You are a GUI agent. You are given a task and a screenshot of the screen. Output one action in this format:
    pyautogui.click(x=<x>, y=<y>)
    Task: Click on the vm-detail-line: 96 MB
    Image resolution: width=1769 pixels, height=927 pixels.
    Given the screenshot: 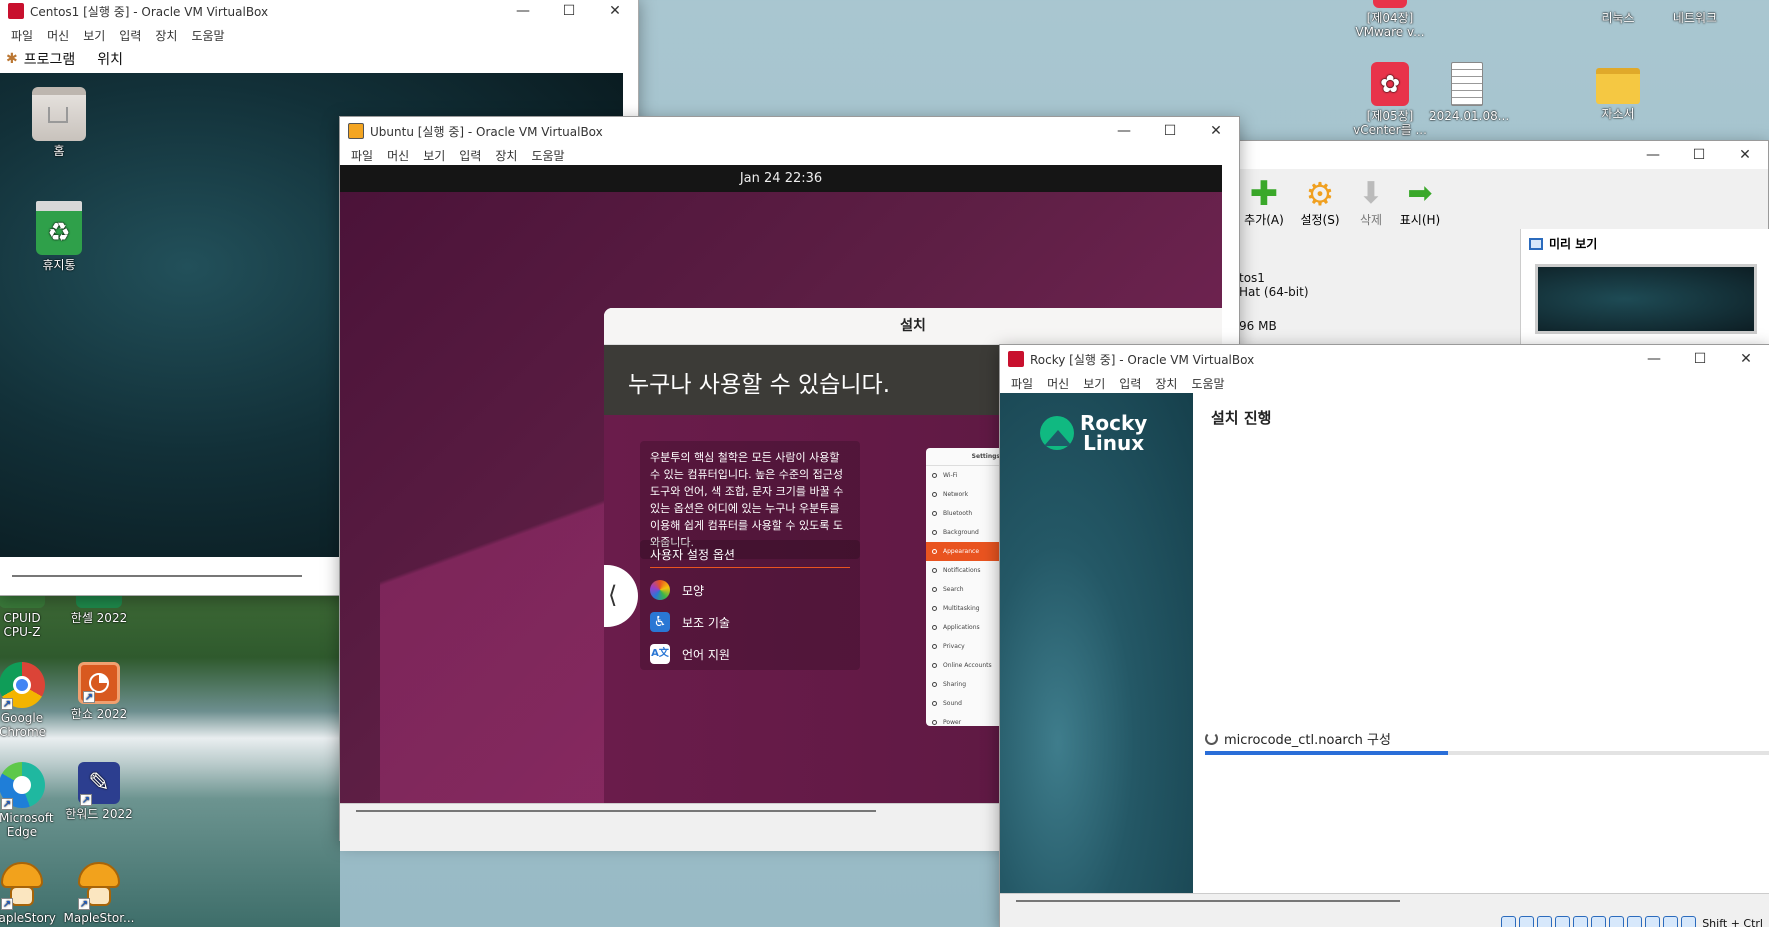 What is the action you would take?
    pyautogui.click(x=1258, y=326)
    